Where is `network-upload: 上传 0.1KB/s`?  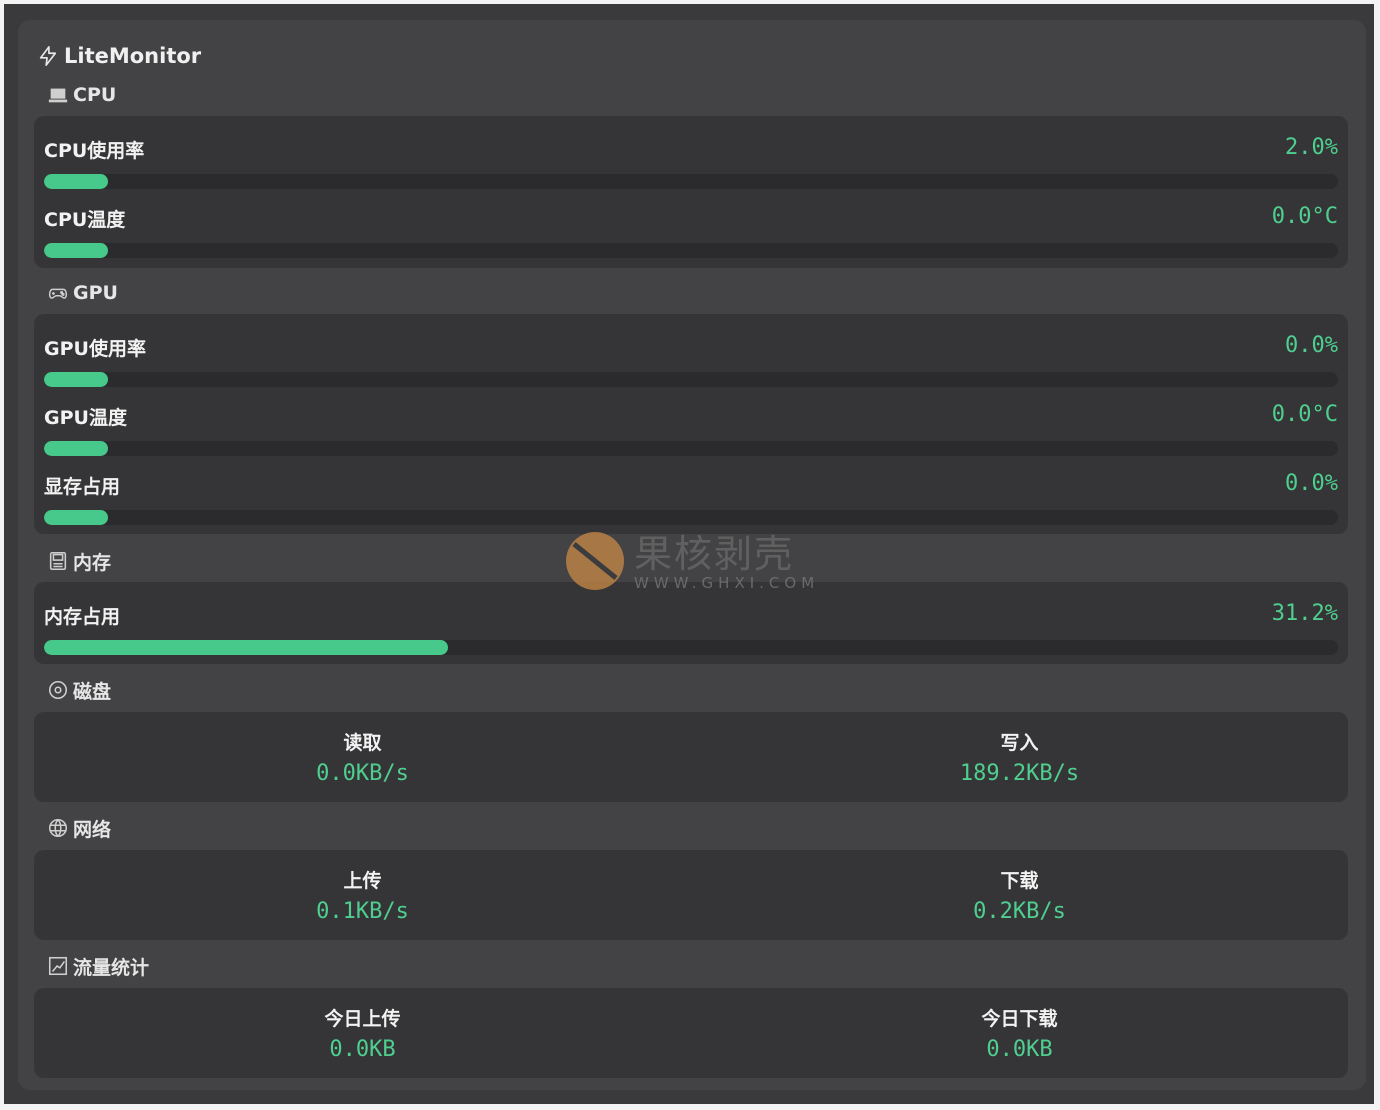 network-upload: 上传 0.1KB/s is located at coordinates (362, 895).